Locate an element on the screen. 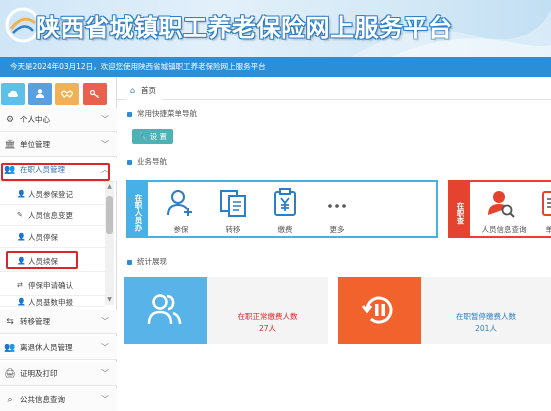 The height and width of the screenshot is (411, 551). nav-unit-query: 单位 is located at coordinates (543, 209).